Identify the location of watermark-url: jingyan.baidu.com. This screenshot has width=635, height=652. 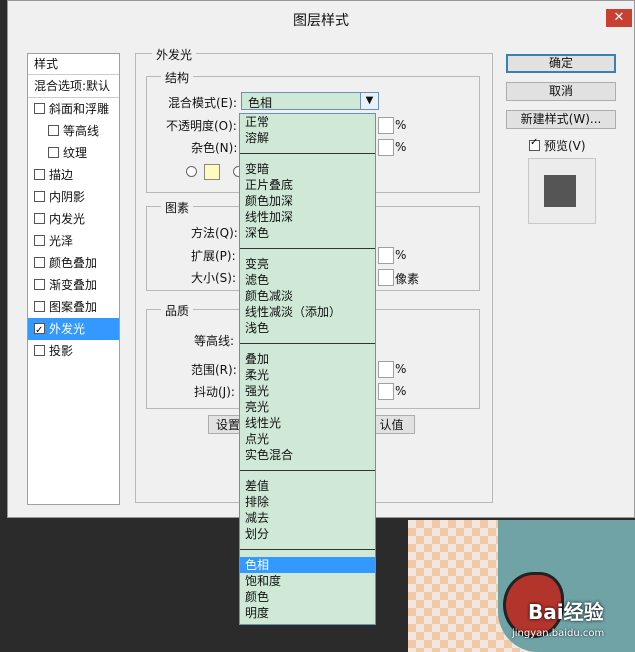
(558, 633).